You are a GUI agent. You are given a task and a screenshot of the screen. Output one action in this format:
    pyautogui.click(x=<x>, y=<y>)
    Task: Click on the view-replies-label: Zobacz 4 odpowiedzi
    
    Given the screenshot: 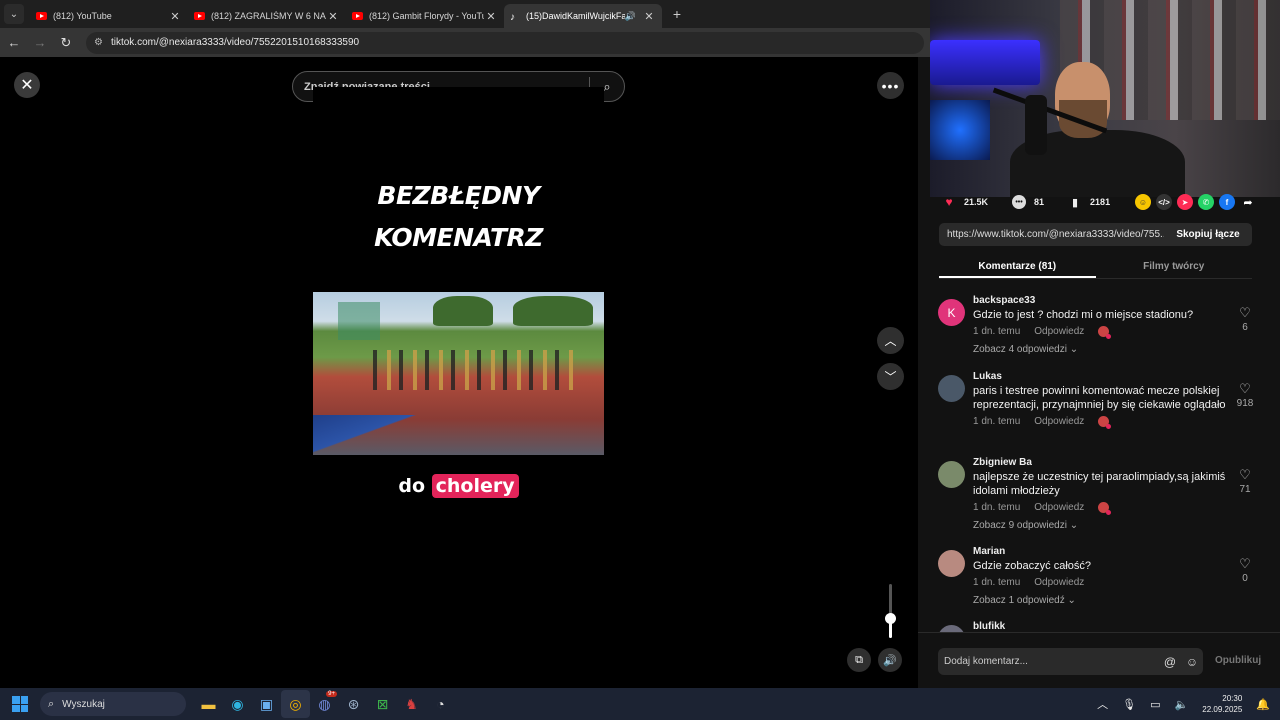 What is the action you would take?
    pyautogui.click(x=1020, y=349)
    